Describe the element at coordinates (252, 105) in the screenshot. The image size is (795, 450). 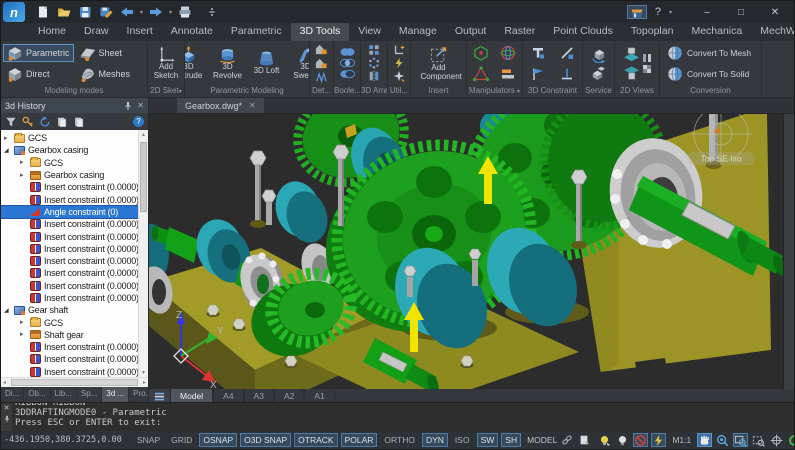
I see `close-document-icon: ✕` at that location.